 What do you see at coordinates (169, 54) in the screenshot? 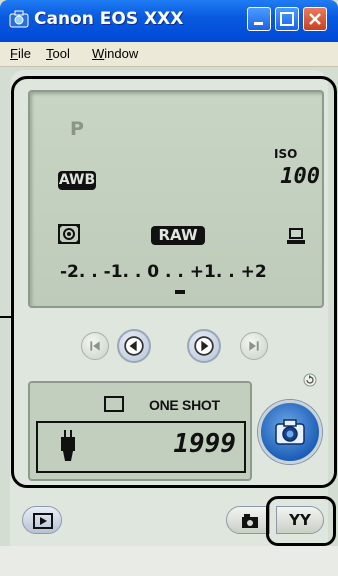
I see `menu-bar: File Tool Window` at bounding box center [169, 54].